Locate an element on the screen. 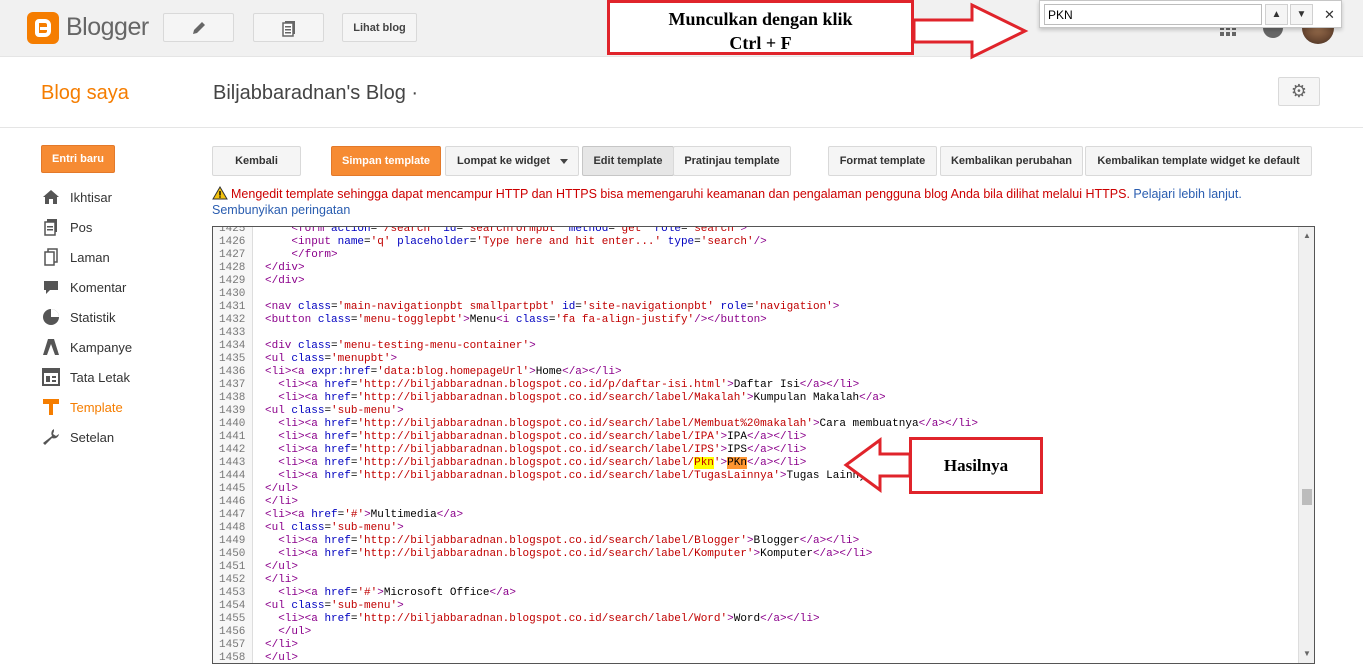 The width and height of the screenshot is (1363, 669). posts-list-button is located at coordinates (288, 27).